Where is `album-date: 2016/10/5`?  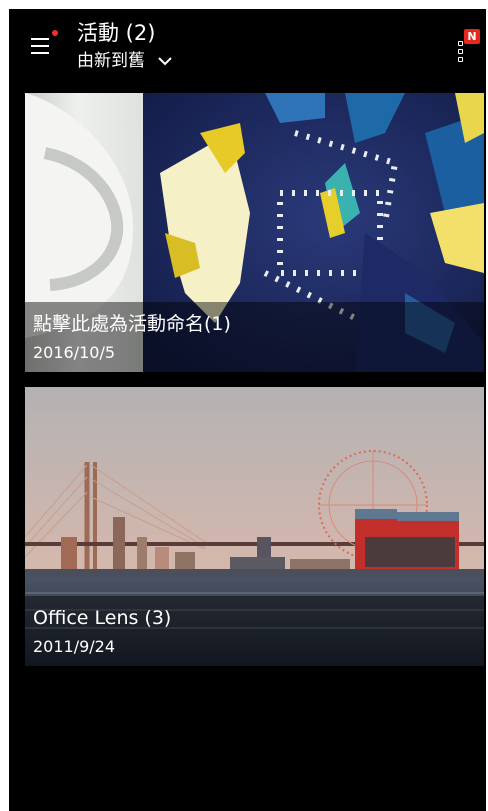
album-date: 2016/10/5 is located at coordinates (74, 352).